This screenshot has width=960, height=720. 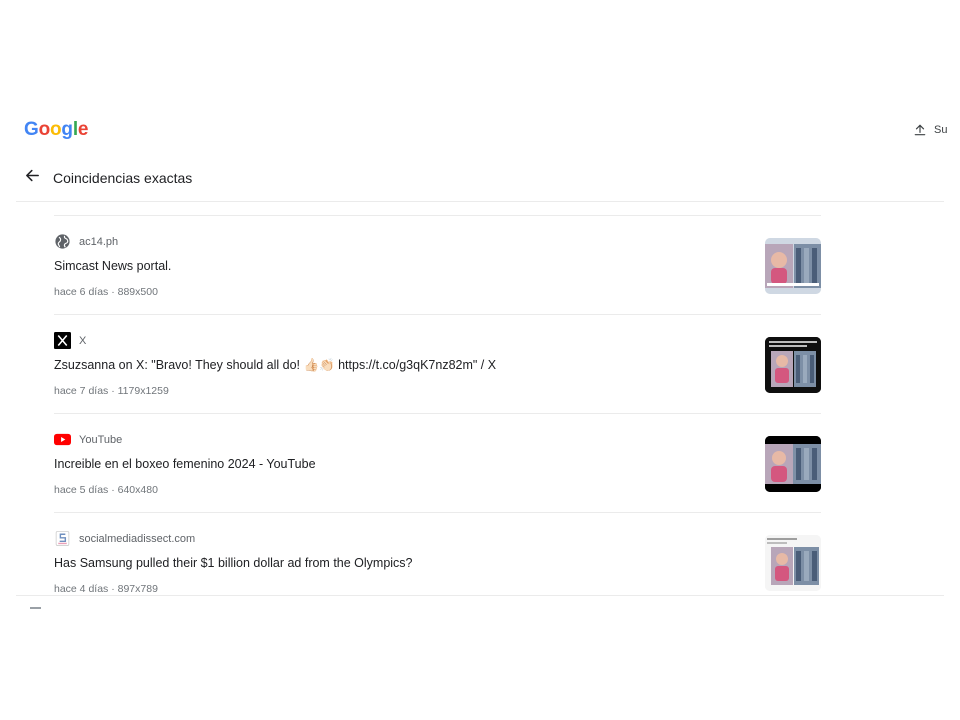 I want to click on socialmediadissect-icon, so click(x=62, y=538).